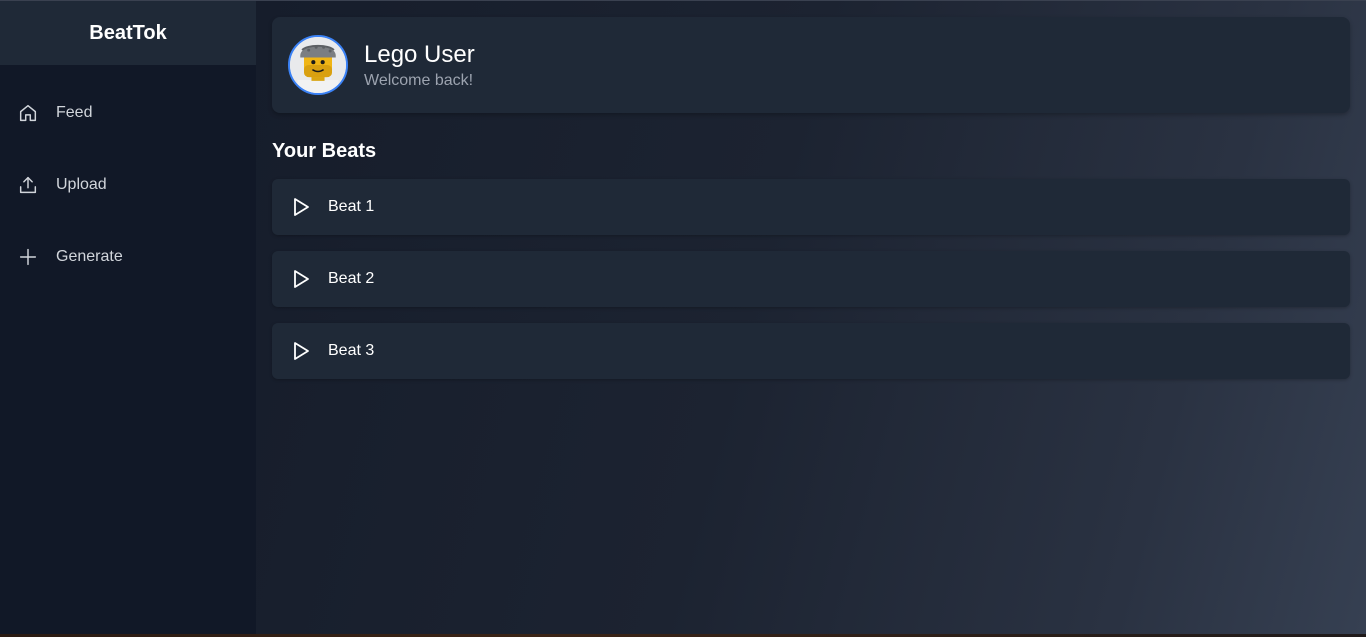 This screenshot has height=637, width=1366. I want to click on beat-item: Beat 2, so click(811, 279).